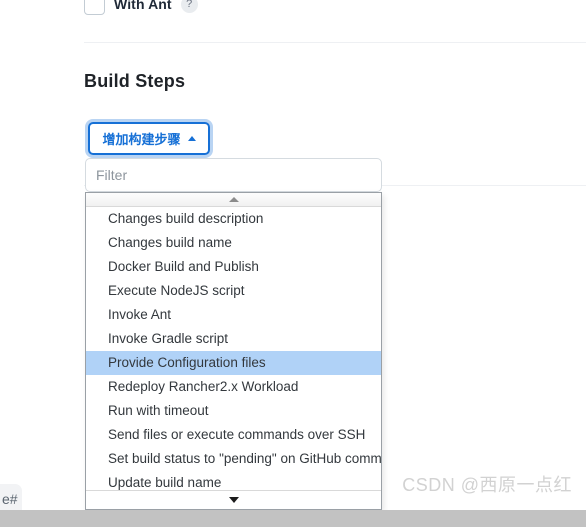  I want to click on add-build-step-button: 增加构建步骤, so click(149, 138).